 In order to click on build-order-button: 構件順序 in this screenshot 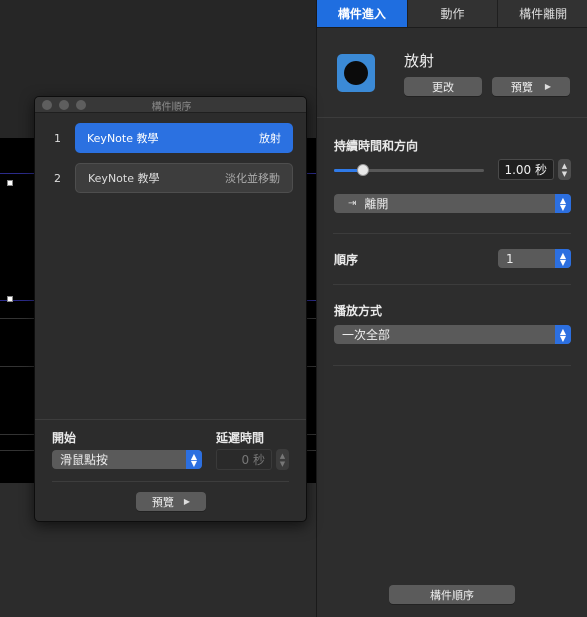, I will do `click(452, 594)`.